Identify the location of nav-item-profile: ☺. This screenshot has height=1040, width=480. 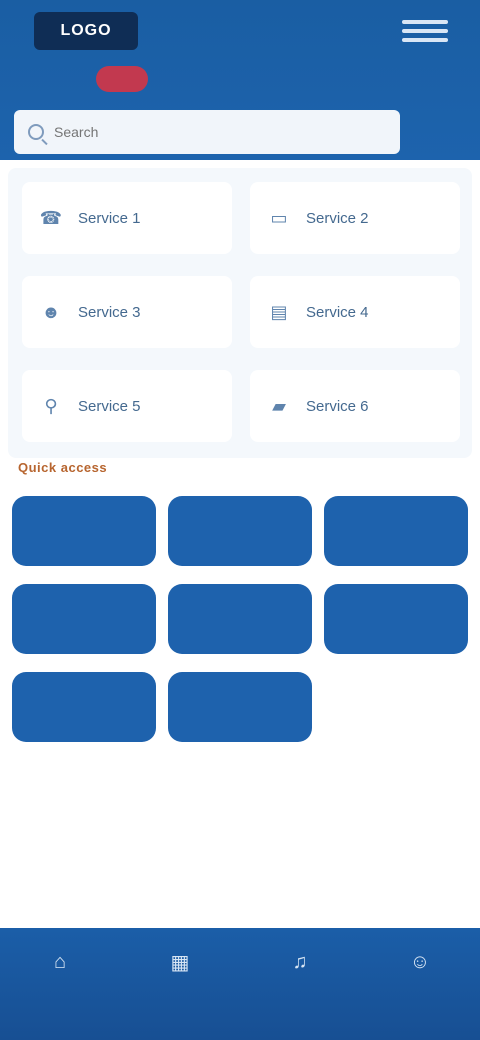
(420, 966).